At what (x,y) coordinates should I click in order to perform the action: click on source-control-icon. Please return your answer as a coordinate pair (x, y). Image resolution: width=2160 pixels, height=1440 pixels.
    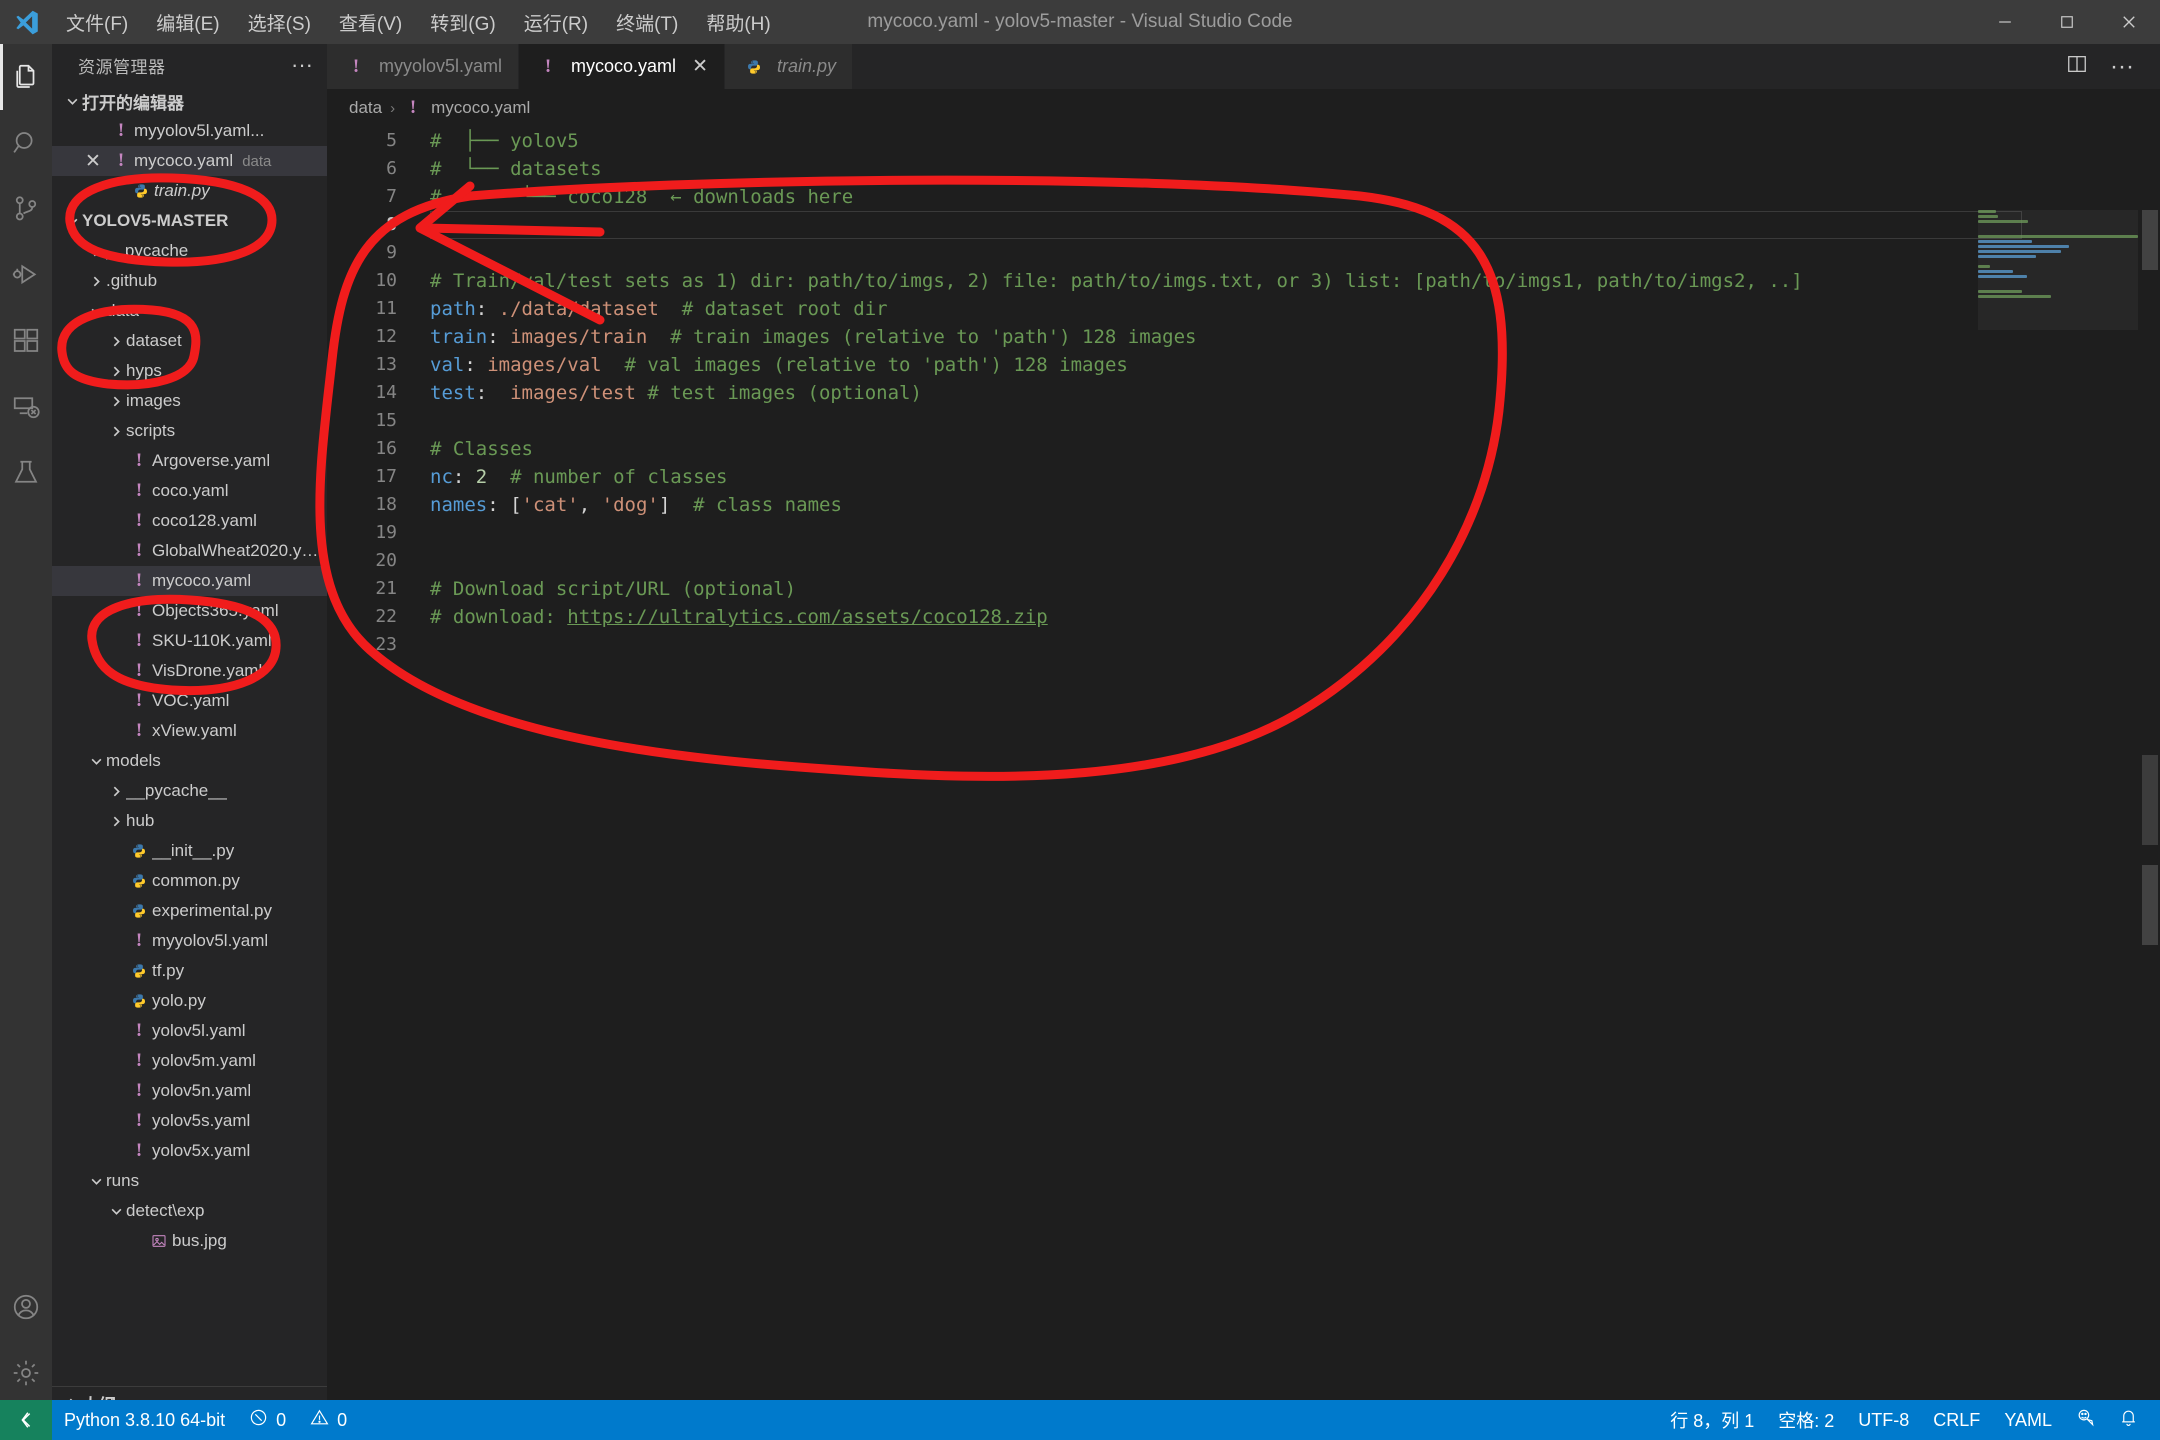
    Looking at the image, I should click on (26, 209).